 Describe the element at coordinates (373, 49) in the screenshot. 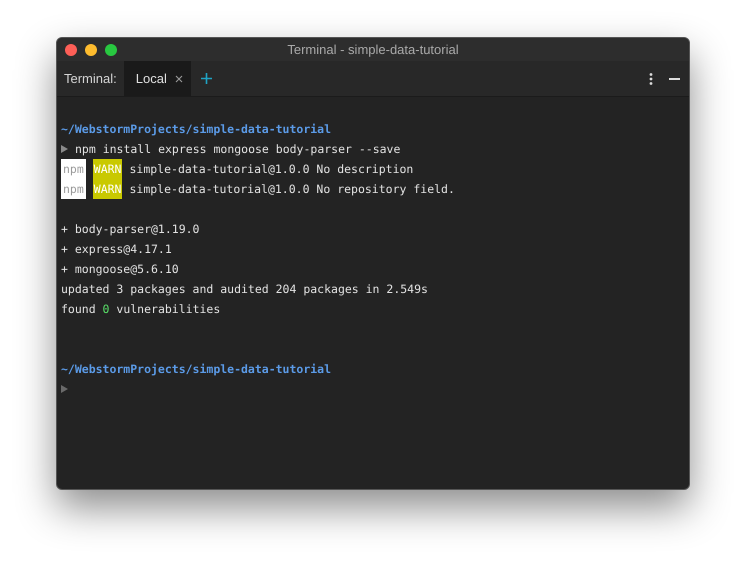

I see `window-title: Terminal - simple-data-tutorial` at that location.